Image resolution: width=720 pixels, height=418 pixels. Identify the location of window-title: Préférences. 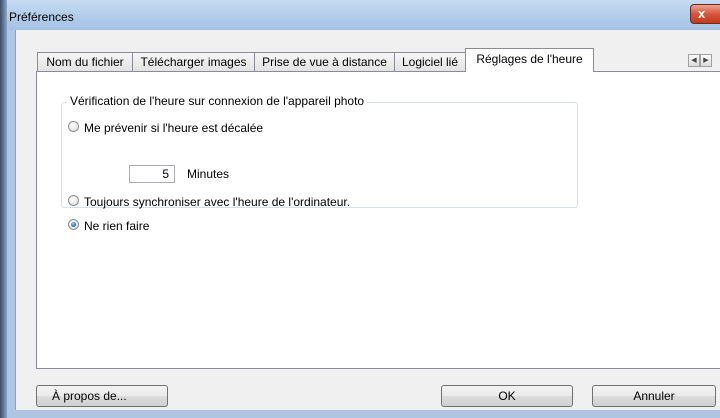
(41, 17).